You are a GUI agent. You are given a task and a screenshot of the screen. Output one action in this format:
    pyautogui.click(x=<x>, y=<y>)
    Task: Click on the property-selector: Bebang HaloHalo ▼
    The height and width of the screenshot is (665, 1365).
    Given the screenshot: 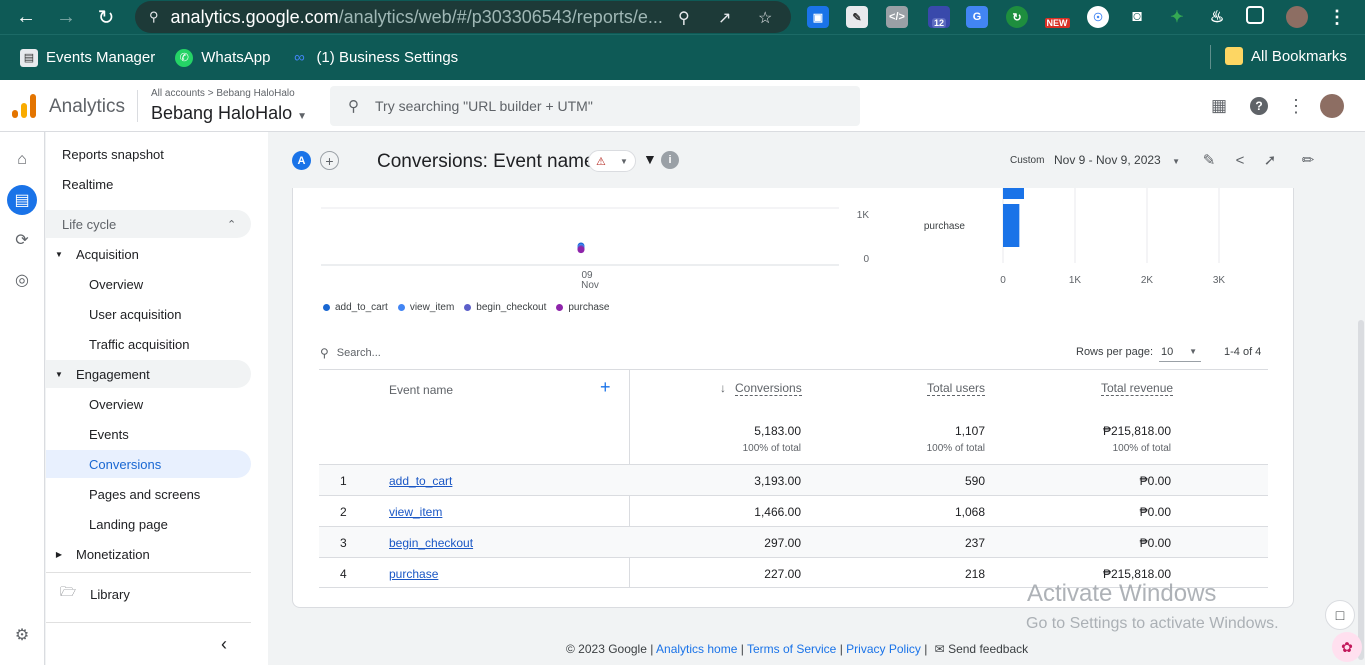 What is the action you would take?
    pyautogui.click(x=229, y=113)
    